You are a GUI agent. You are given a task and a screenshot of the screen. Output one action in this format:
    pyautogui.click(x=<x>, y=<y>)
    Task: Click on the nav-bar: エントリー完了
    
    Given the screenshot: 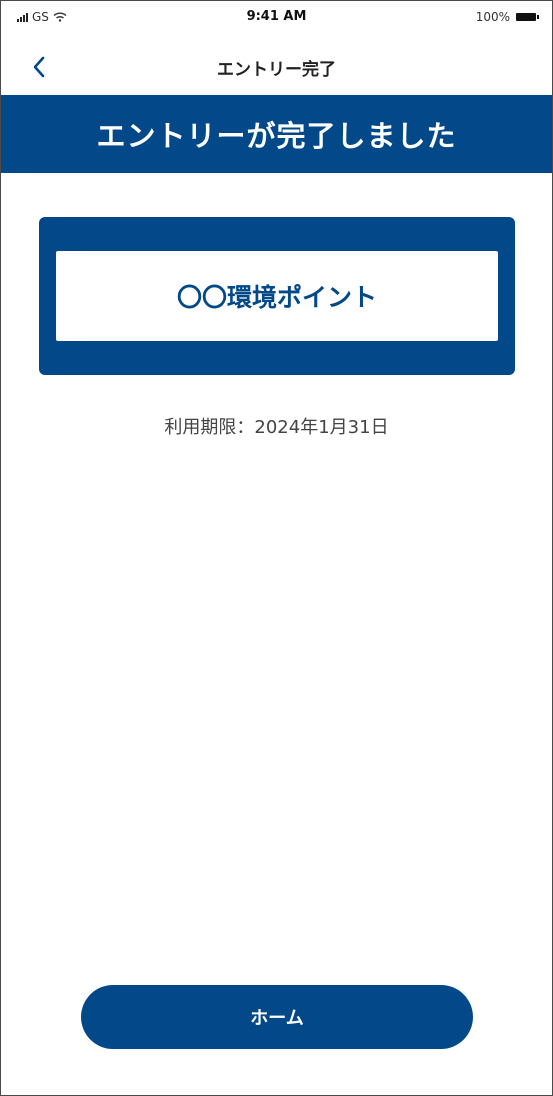 What is the action you would take?
    pyautogui.click(x=276, y=67)
    